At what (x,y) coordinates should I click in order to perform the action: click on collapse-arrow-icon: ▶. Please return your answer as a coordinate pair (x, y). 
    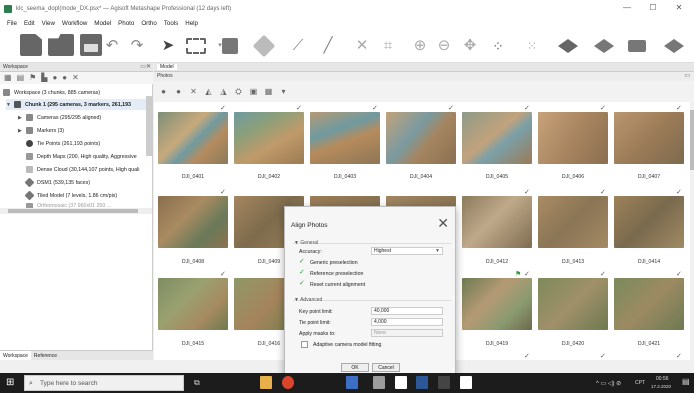
    Looking at the image, I should click on (22, 131).